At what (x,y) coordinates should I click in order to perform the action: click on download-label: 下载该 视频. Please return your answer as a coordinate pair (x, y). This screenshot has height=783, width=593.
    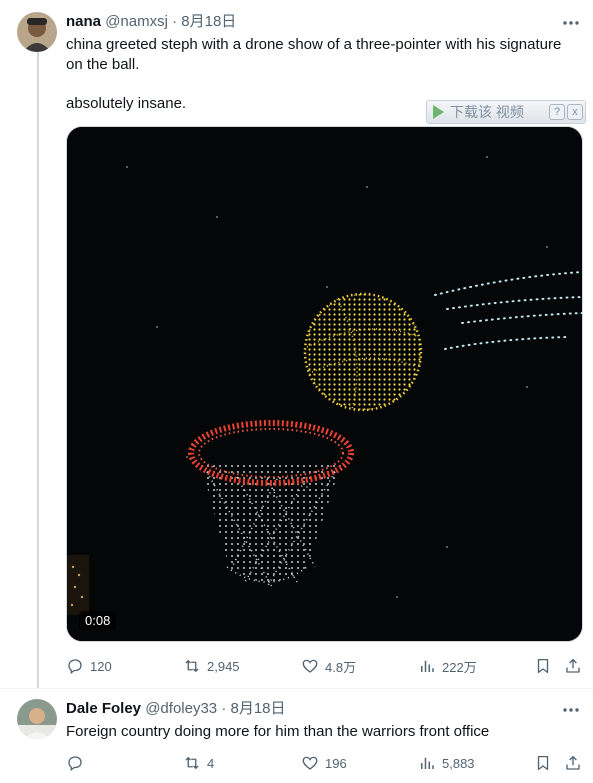
    Looking at the image, I should click on (487, 112).